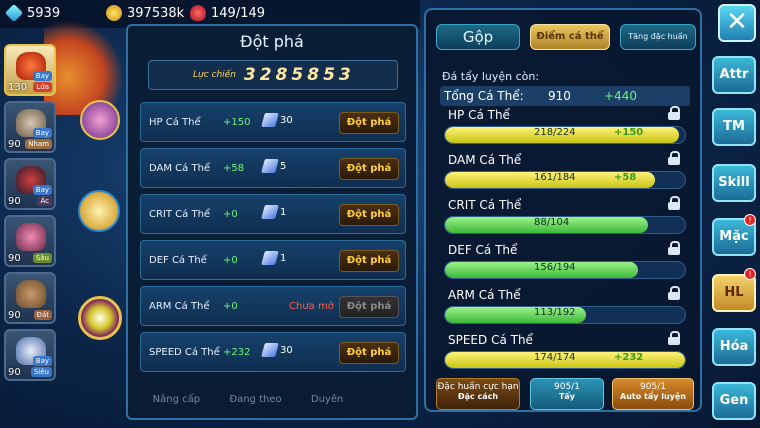 The height and width of the screenshot is (428, 760). I want to click on team-slot-3: 90 Bay Ác, so click(30, 184).